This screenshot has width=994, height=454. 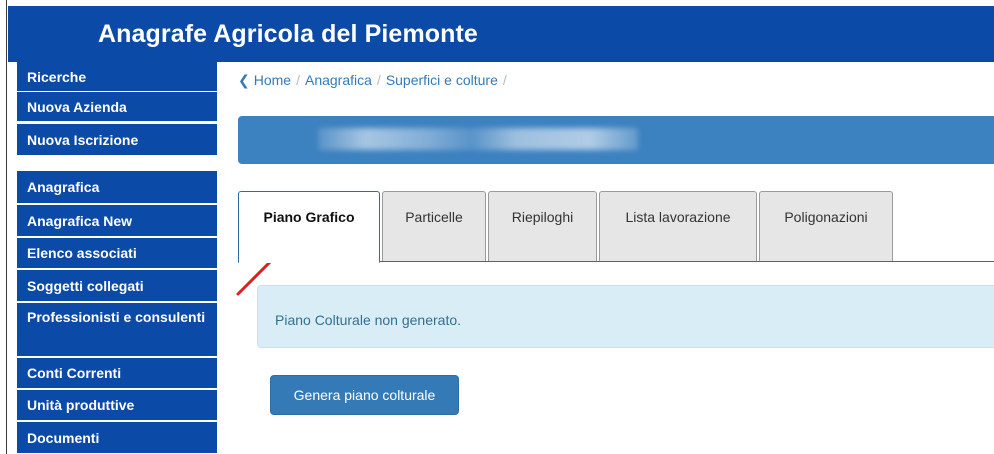 I want to click on breadcrumb-home: Home, so click(x=272, y=80).